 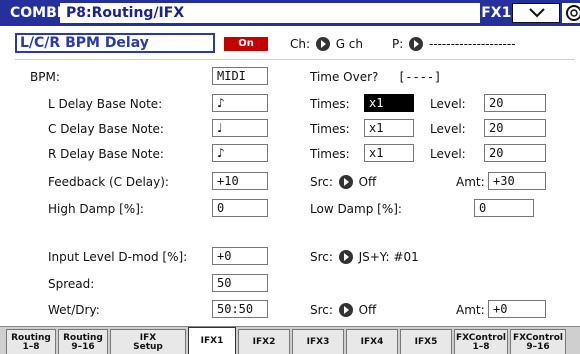 I want to click on tab-label: Setup, so click(x=148, y=346).